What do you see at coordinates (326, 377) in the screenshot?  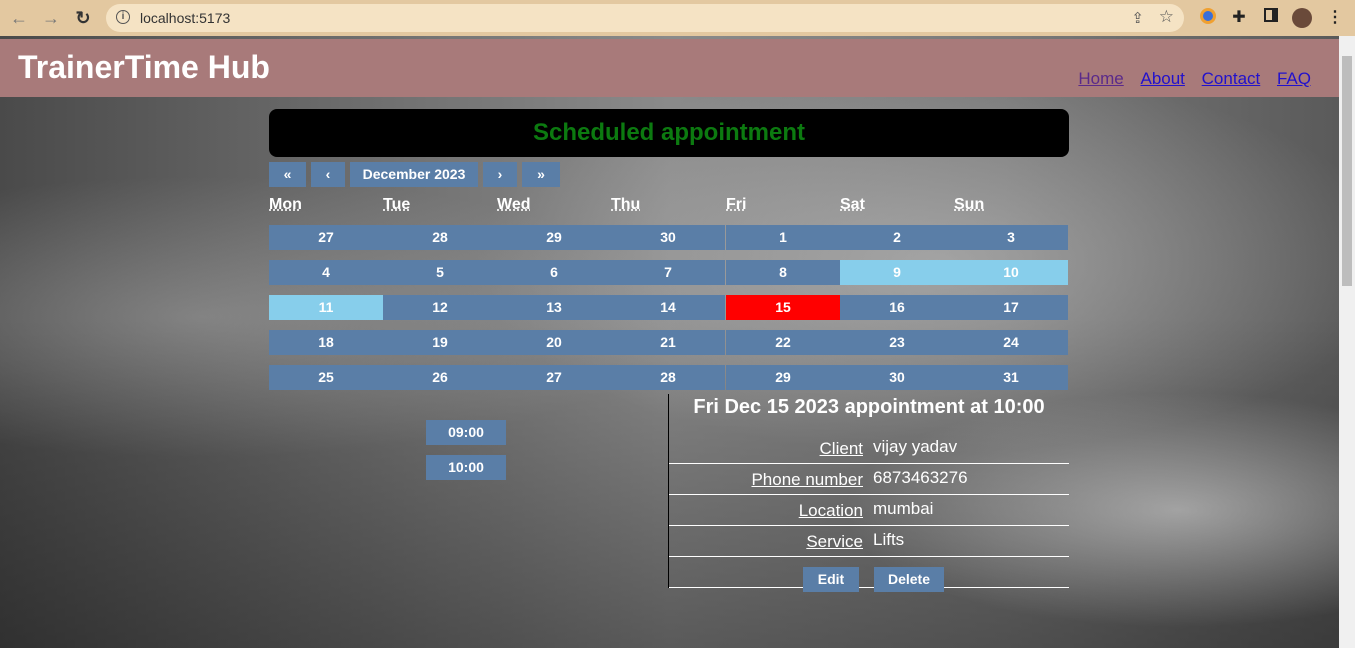 I see `calendar-day: 25` at bounding box center [326, 377].